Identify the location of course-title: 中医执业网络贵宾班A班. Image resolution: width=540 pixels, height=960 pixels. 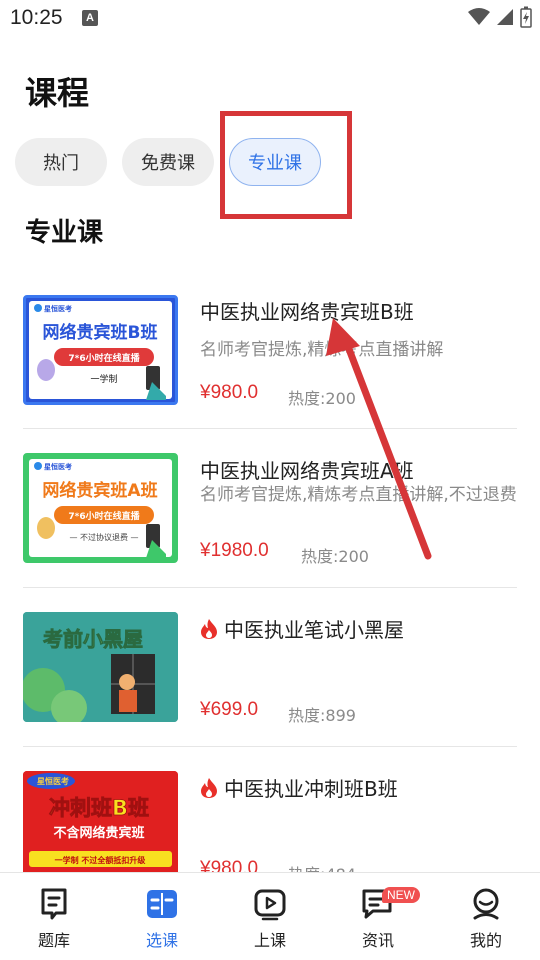
(307, 471).